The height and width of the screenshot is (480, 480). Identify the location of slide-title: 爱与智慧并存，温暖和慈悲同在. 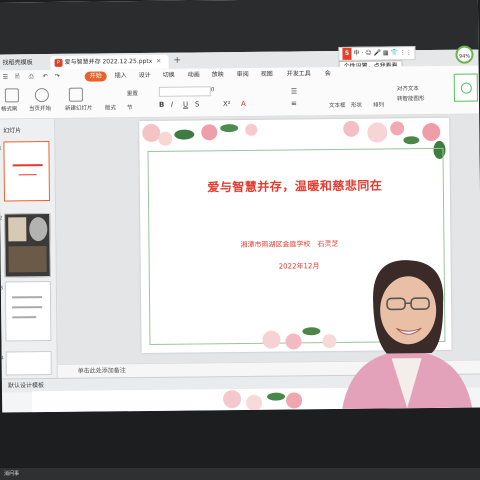
(295, 186).